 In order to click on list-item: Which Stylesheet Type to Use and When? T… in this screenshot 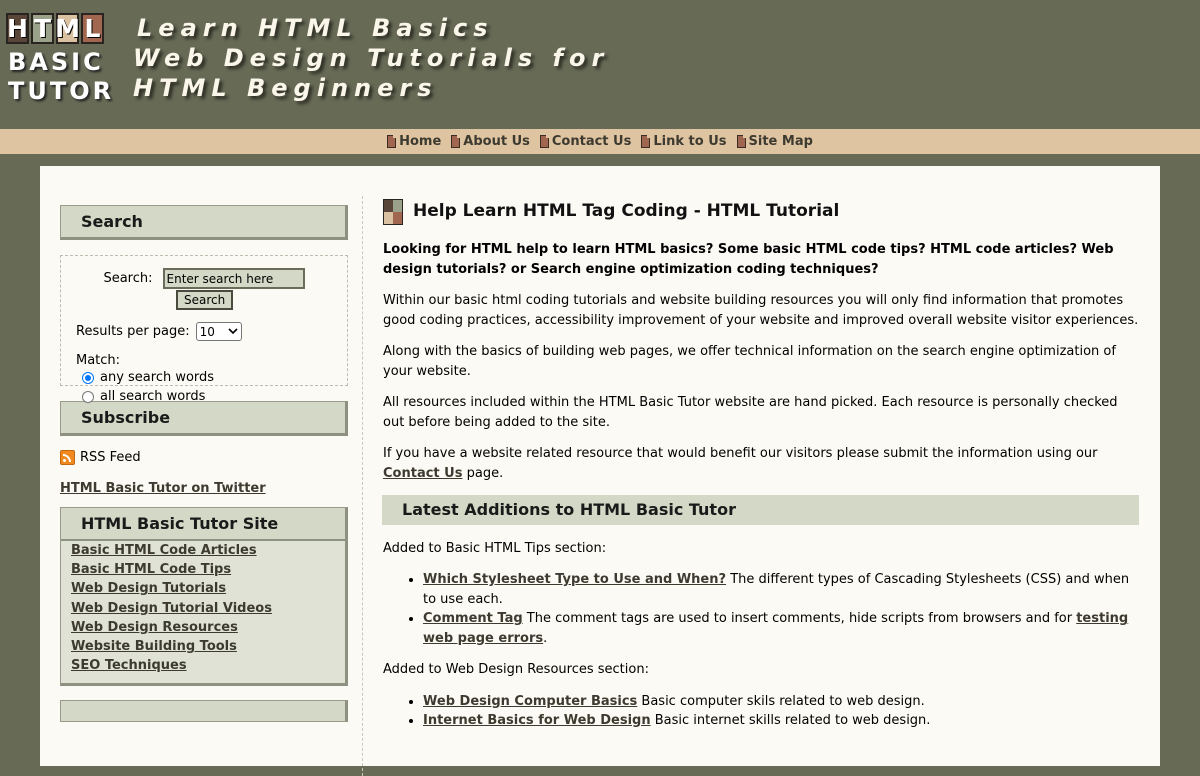, I will do `click(781, 589)`.